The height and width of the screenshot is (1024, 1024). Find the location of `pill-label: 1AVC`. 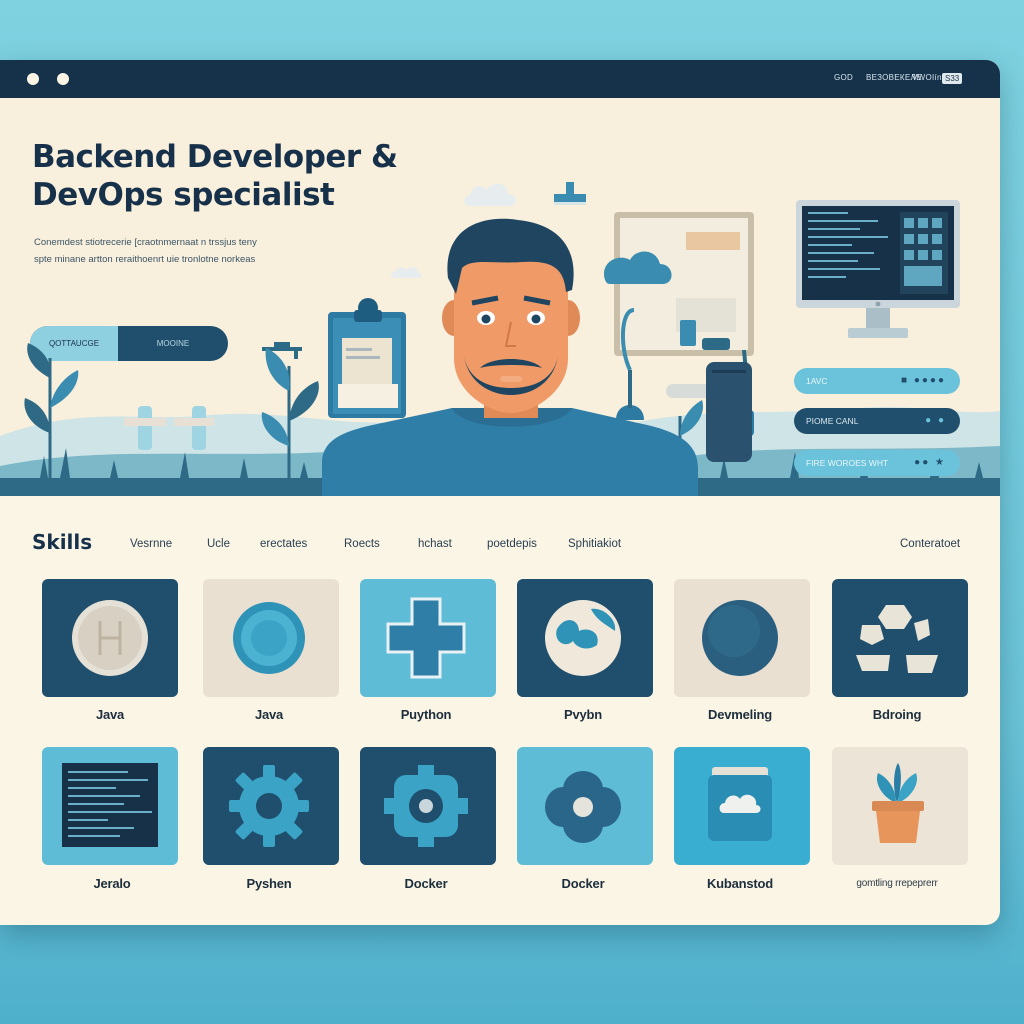

pill-label: 1AVC is located at coordinates (817, 381).